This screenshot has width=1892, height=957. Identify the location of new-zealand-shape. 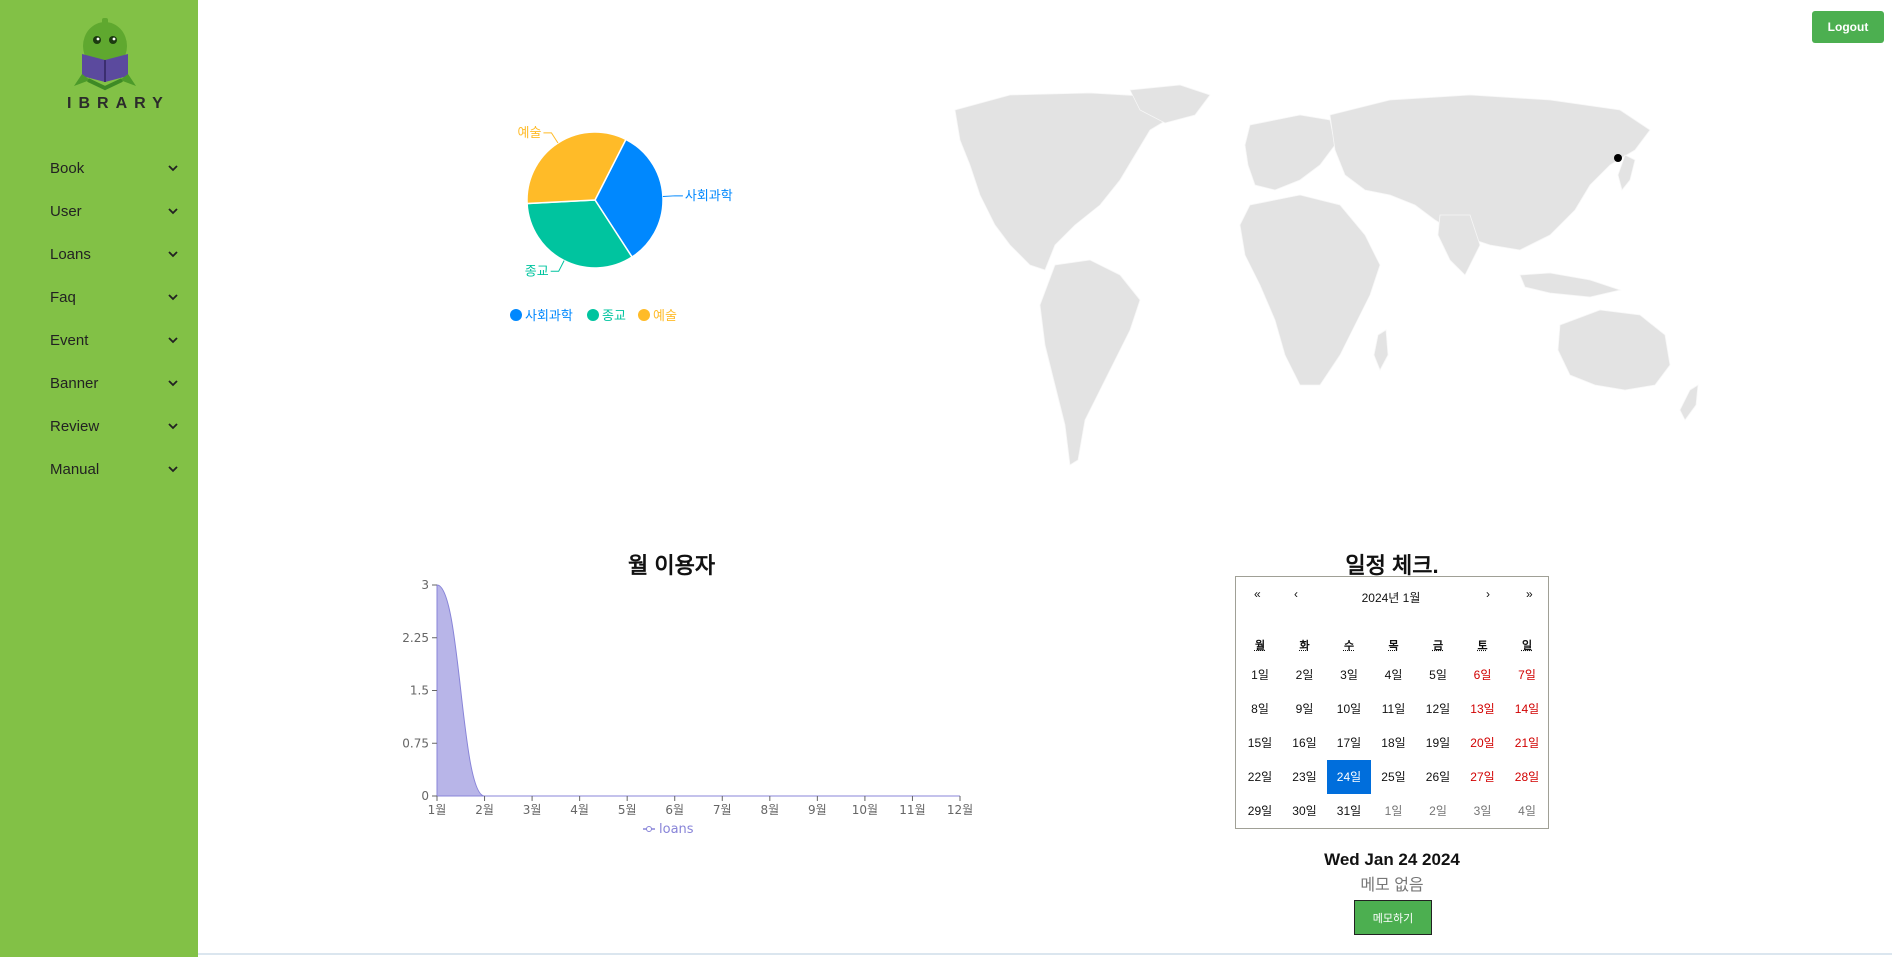
(1689, 402).